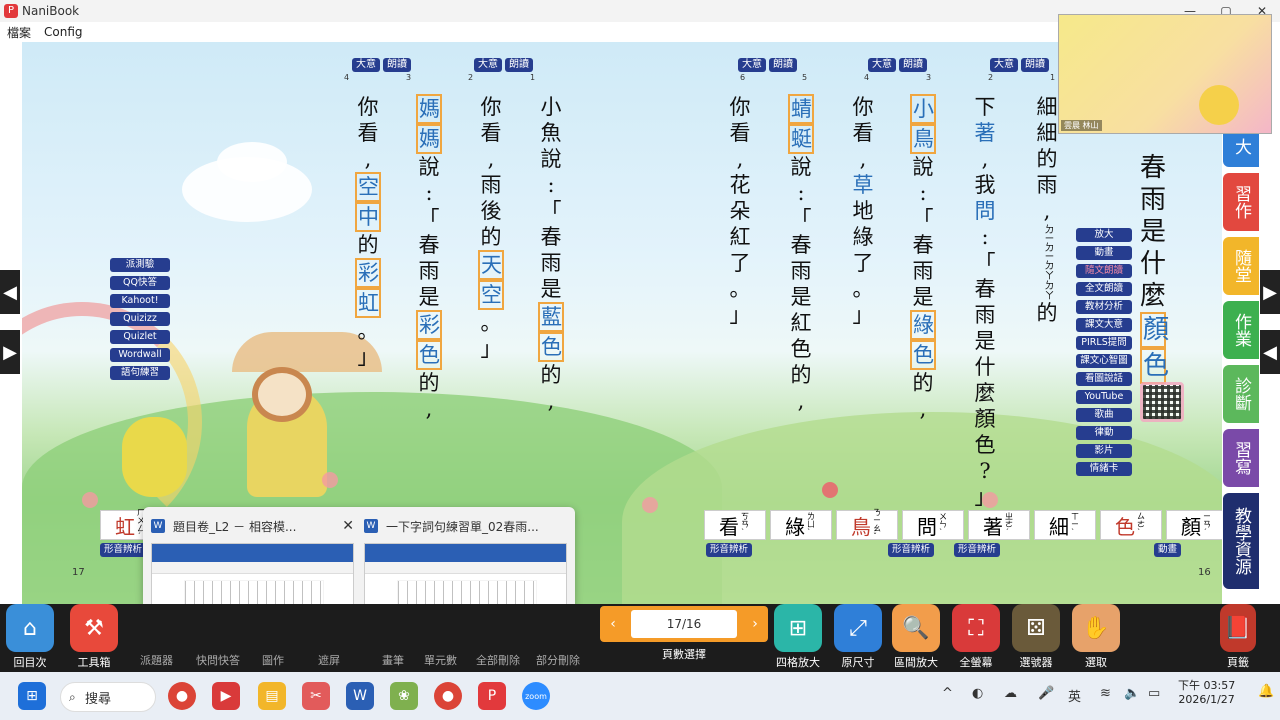 This screenshot has height=720, width=1280. I want to click on text-char: 蜓, so click(801, 139).